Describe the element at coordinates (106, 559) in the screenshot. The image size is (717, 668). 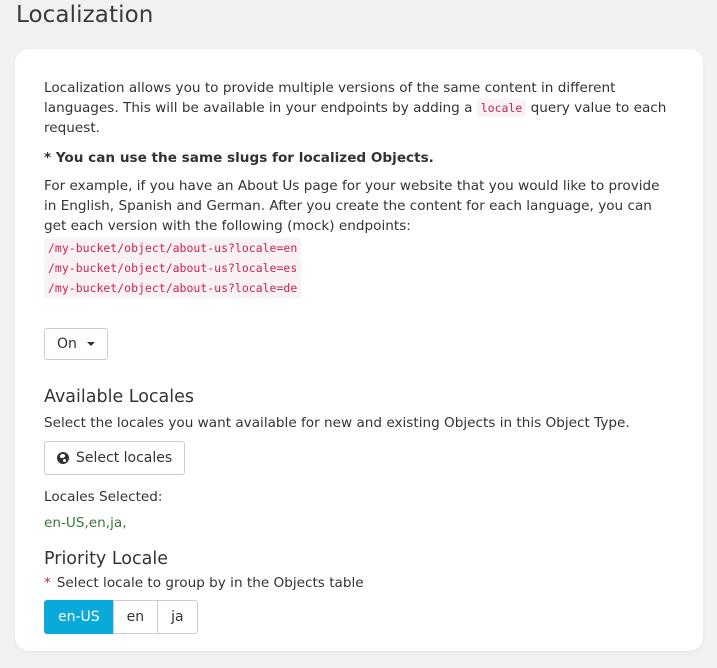
I see `priority-locale-title: Priority Locale` at that location.